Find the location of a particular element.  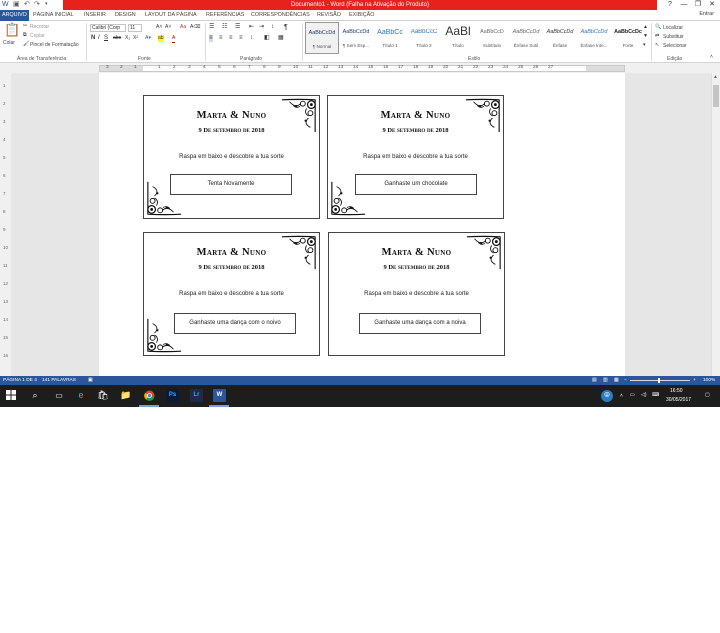

increase-indent-icon: ⇥ is located at coordinates (261, 27).